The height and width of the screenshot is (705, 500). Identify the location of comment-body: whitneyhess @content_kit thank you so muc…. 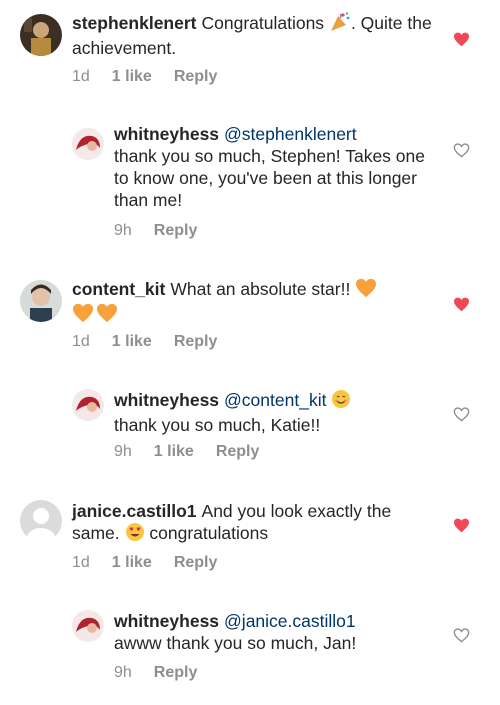
(278, 412).